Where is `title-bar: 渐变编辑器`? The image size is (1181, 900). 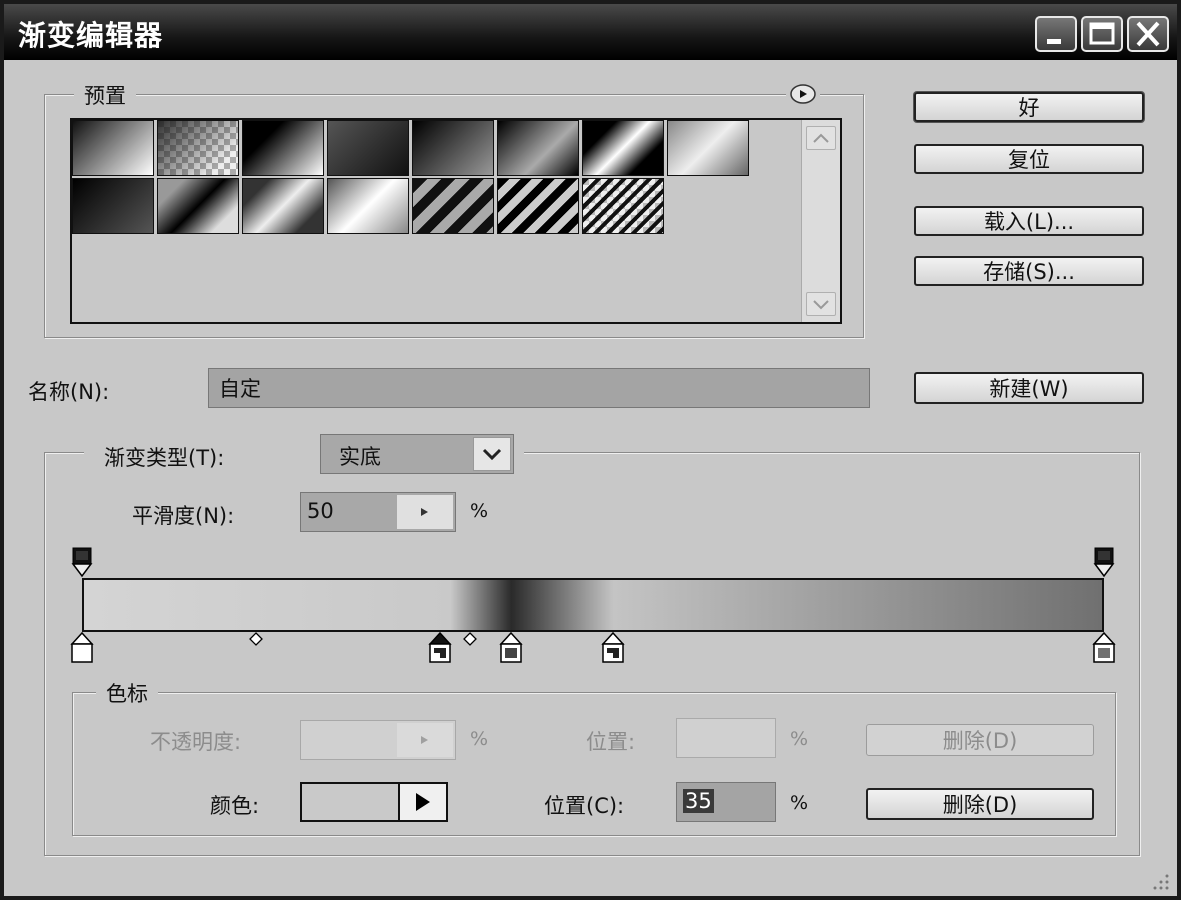 title-bar: 渐变编辑器 is located at coordinates (590, 32).